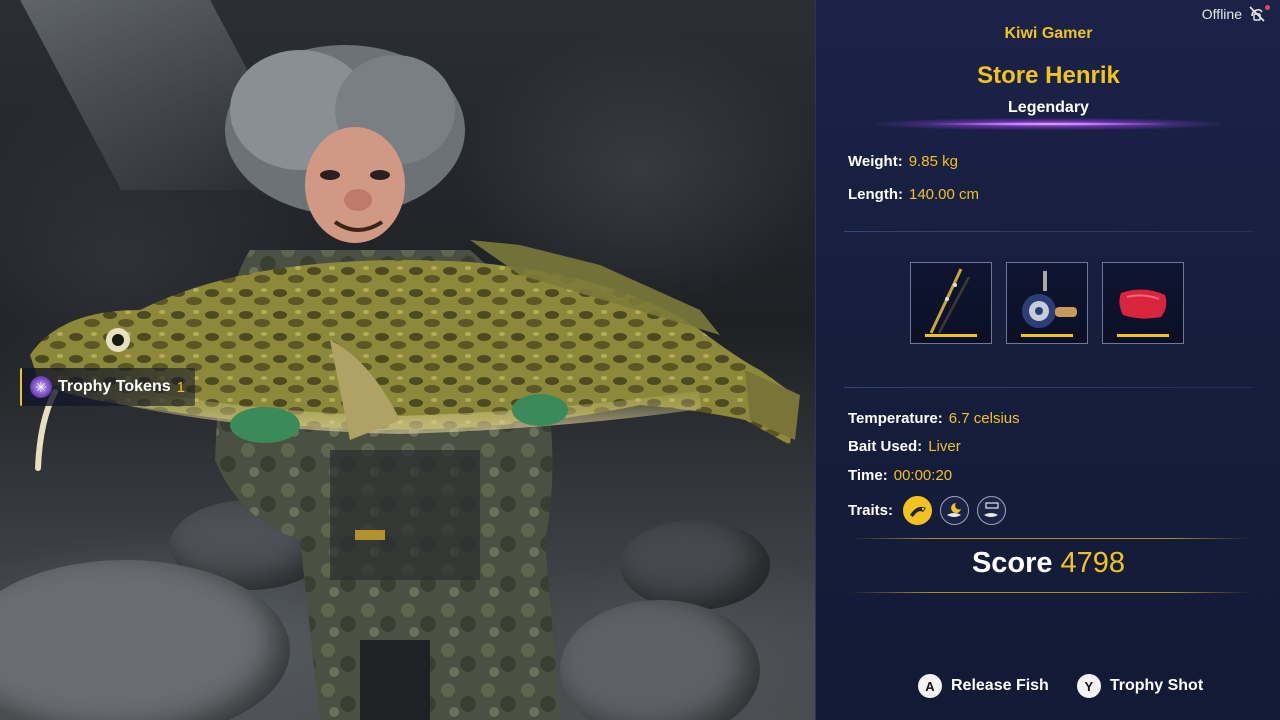 Image resolution: width=1280 pixels, height=720 pixels. I want to click on length-value: 140.00 cm, so click(944, 194).